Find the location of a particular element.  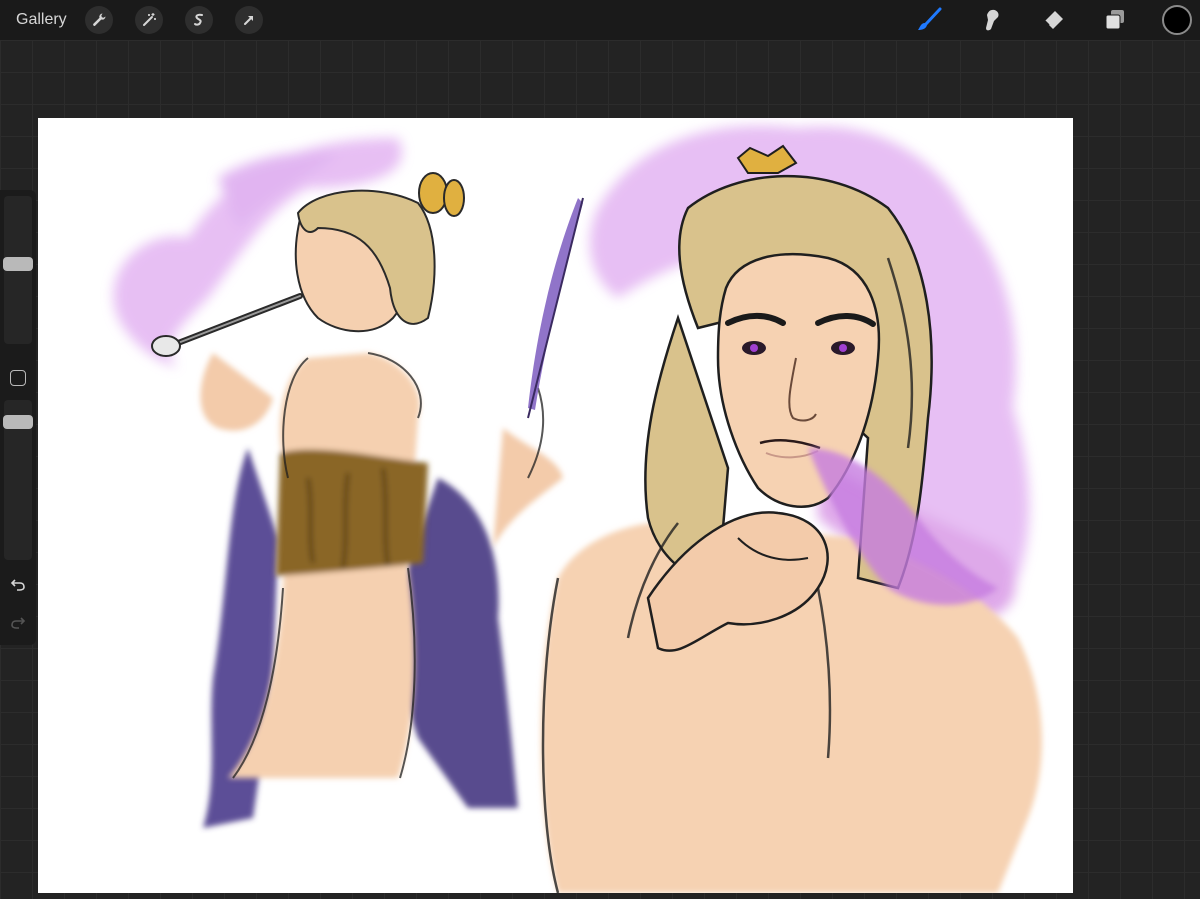

brush-size-handle is located at coordinates (18, 264).